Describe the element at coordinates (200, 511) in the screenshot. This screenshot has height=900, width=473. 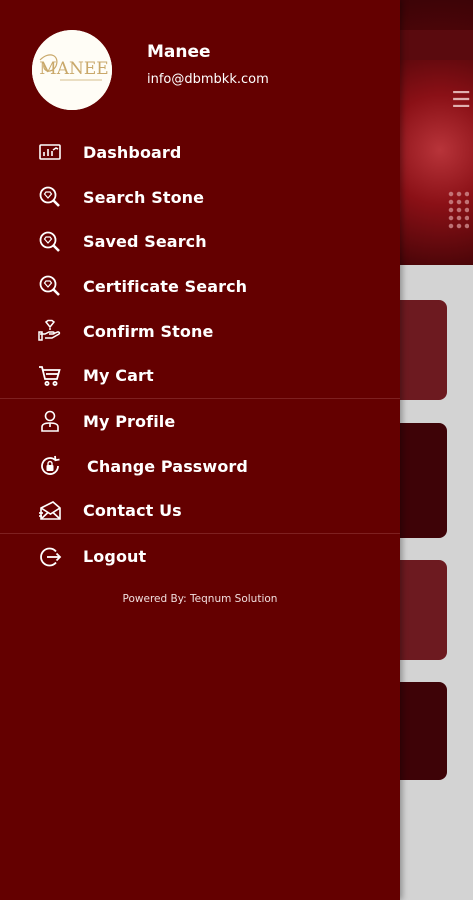
I see `menu-item-contact-us: Contact Us` at that location.